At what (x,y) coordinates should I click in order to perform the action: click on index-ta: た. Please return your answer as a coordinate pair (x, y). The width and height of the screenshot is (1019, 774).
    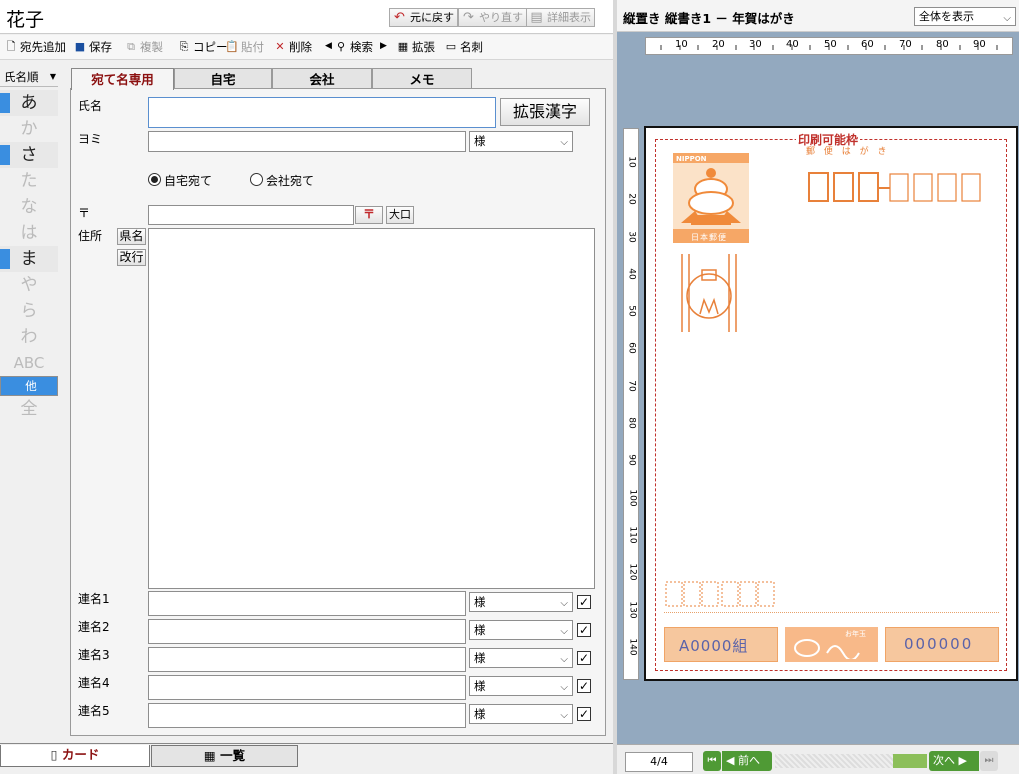
    Looking at the image, I should click on (29, 181).